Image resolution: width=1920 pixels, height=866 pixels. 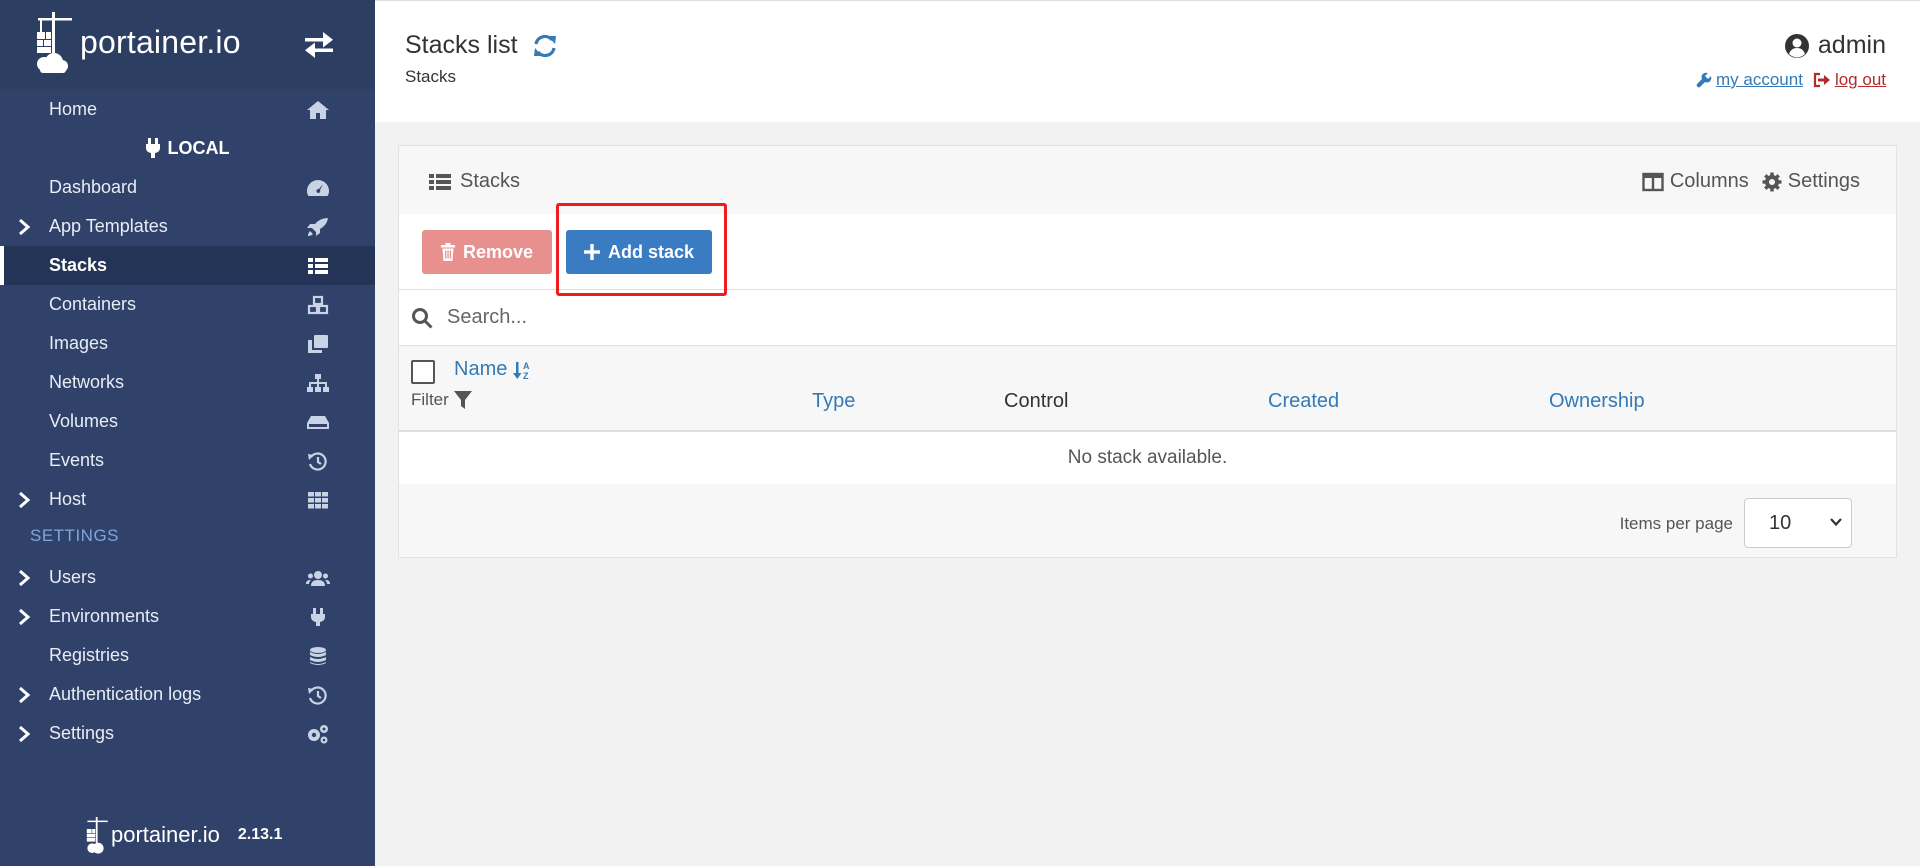 I want to click on users-icon, so click(x=318, y=578).